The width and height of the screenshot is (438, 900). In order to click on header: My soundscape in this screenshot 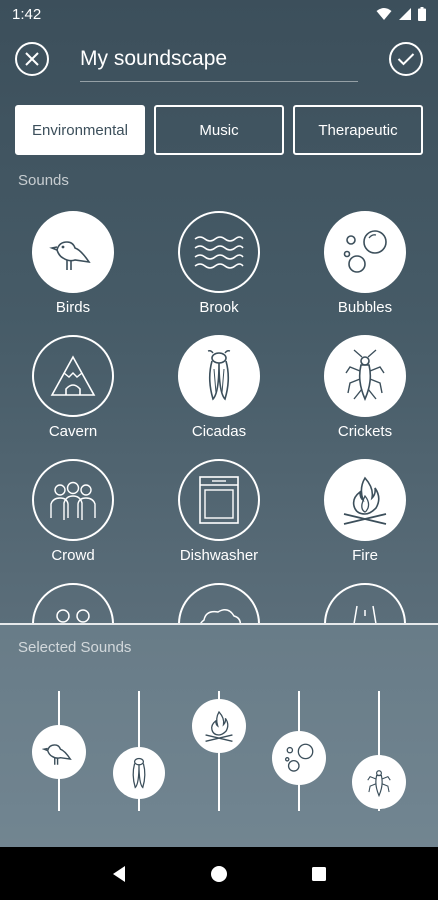, I will do `click(219, 62)`.